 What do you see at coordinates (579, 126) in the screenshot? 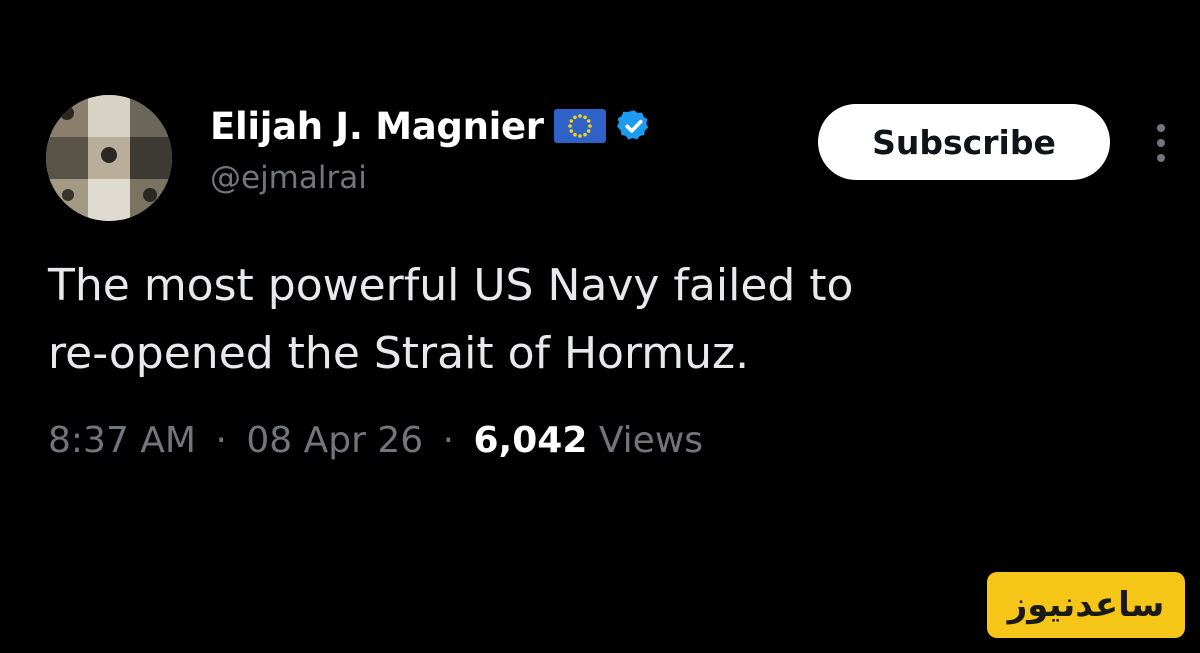
I see `eu-flag-icon` at bounding box center [579, 126].